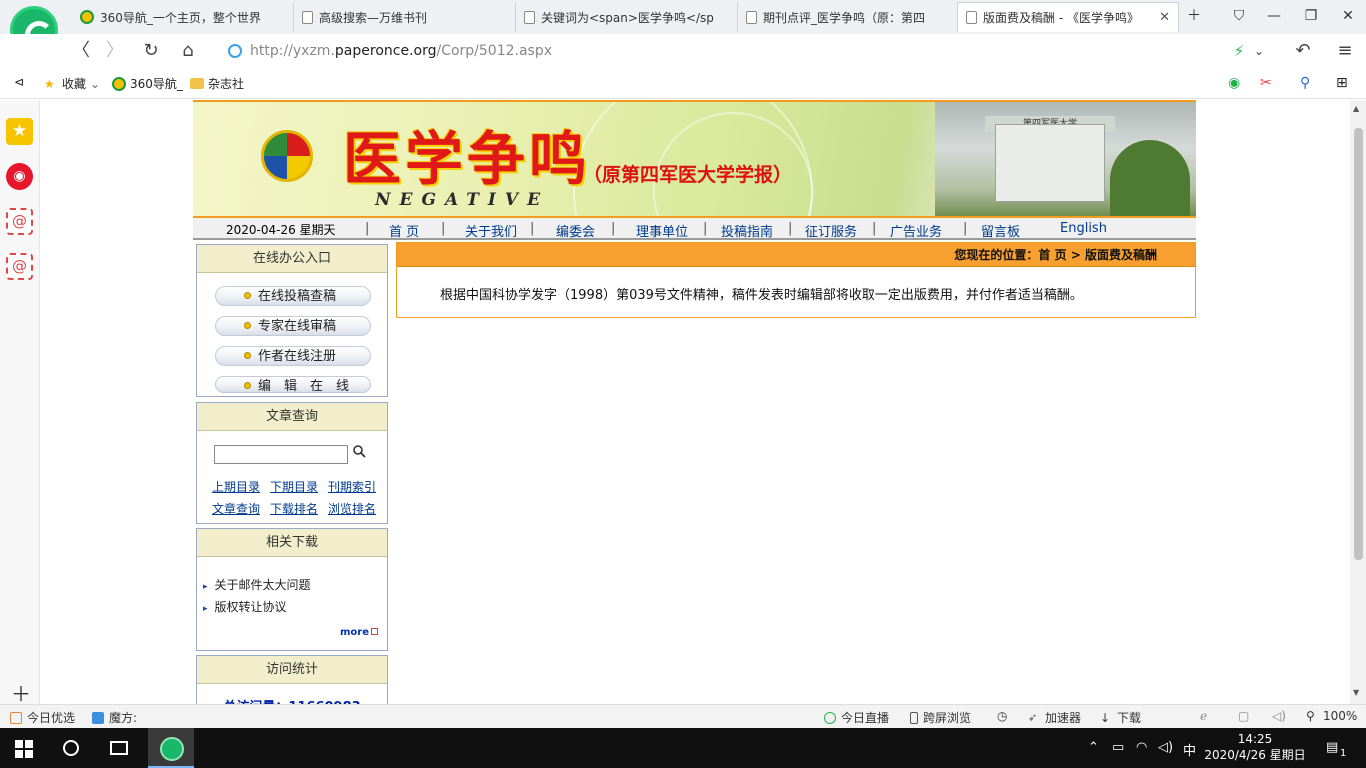 The image size is (1366, 768). Describe the element at coordinates (217, 83) in the screenshot. I see `bookmark-folder: 杂志社` at that location.